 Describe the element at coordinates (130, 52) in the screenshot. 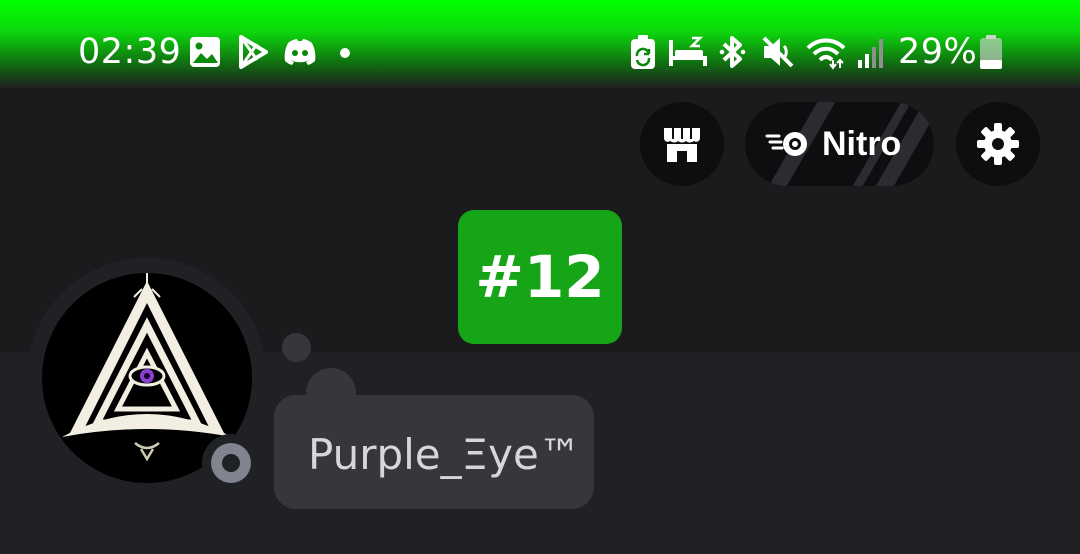

I see `clock: 02:39` at that location.